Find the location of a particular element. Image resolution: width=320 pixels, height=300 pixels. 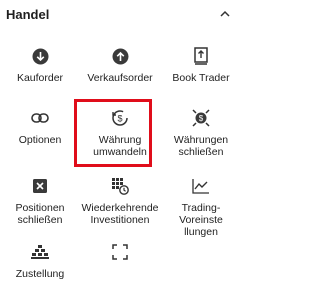

tile-label: Zustellung is located at coordinates (40, 274).